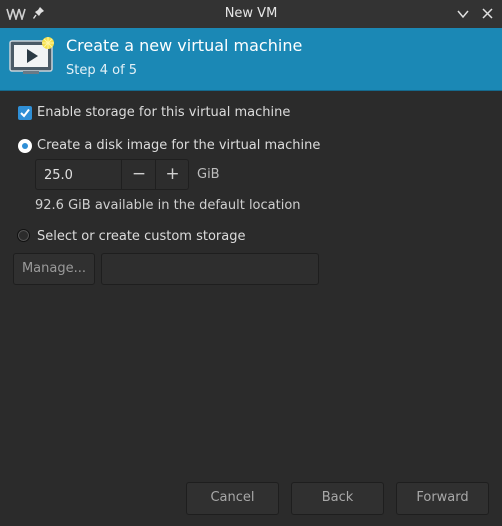 The height and width of the screenshot is (526, 502). I want to click on forward-button: Forward, so click(442, 498).